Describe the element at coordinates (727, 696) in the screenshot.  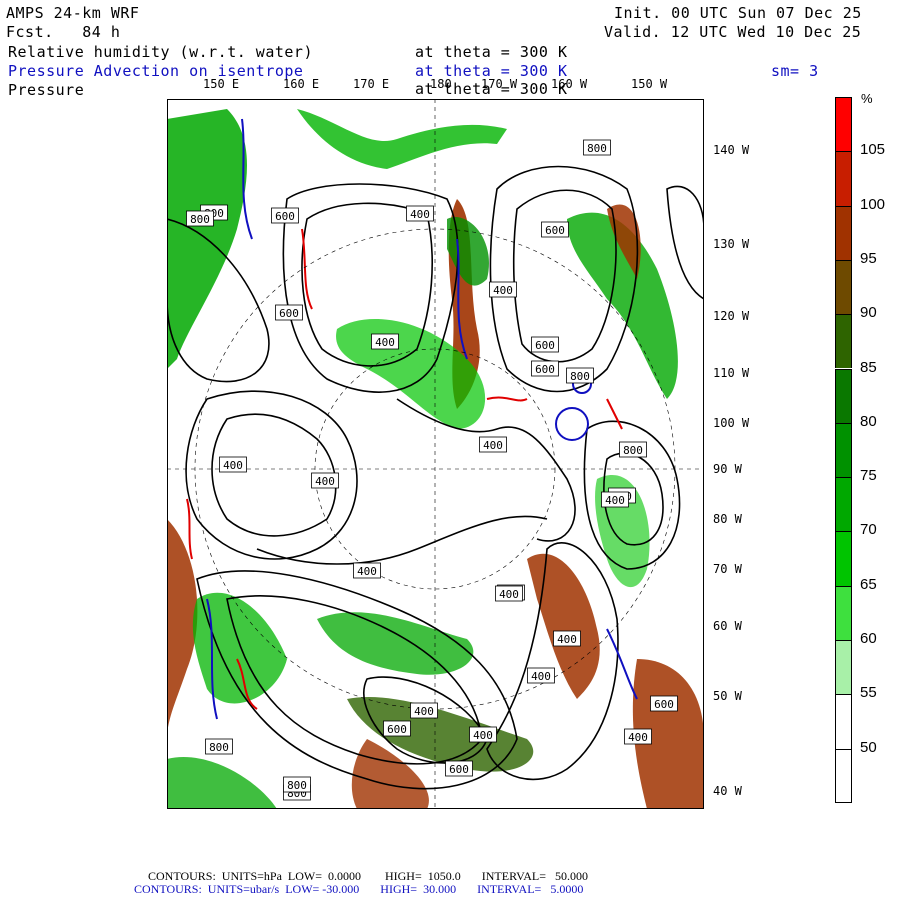
I see `lat-label: 50 W` at that location.